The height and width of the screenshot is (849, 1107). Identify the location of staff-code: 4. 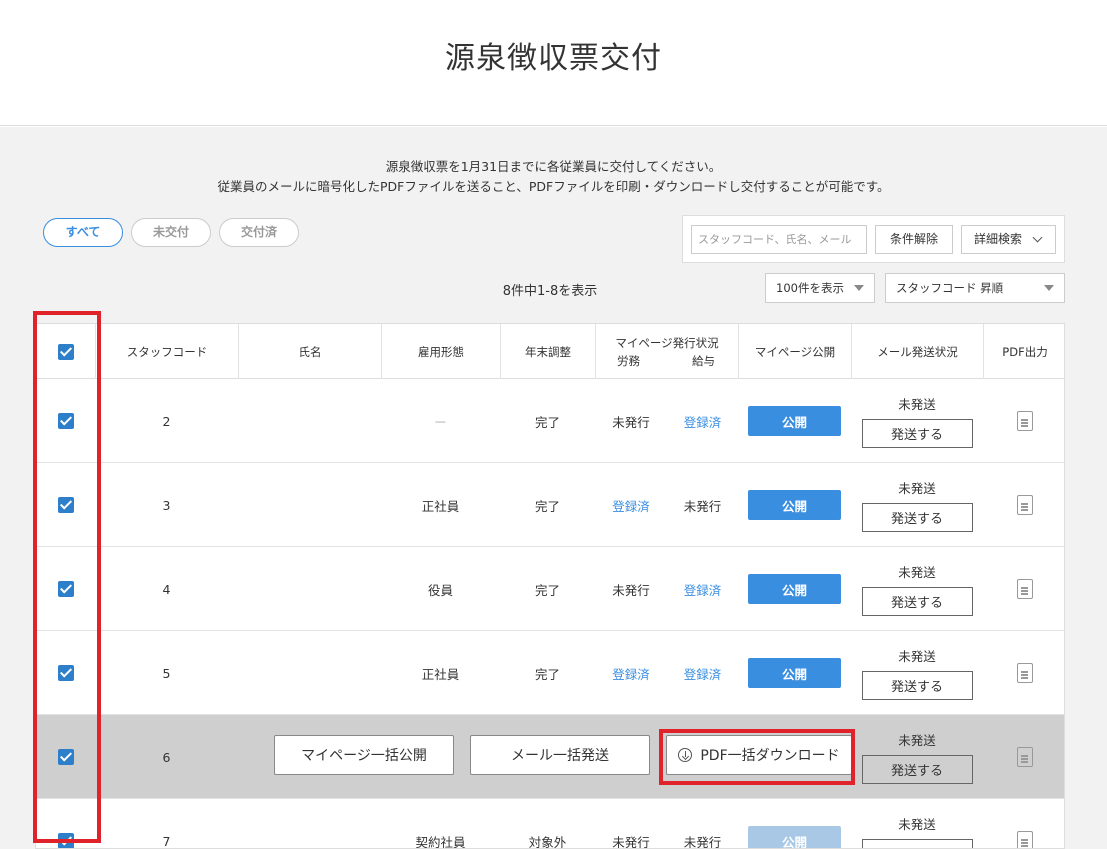
(166, 589).